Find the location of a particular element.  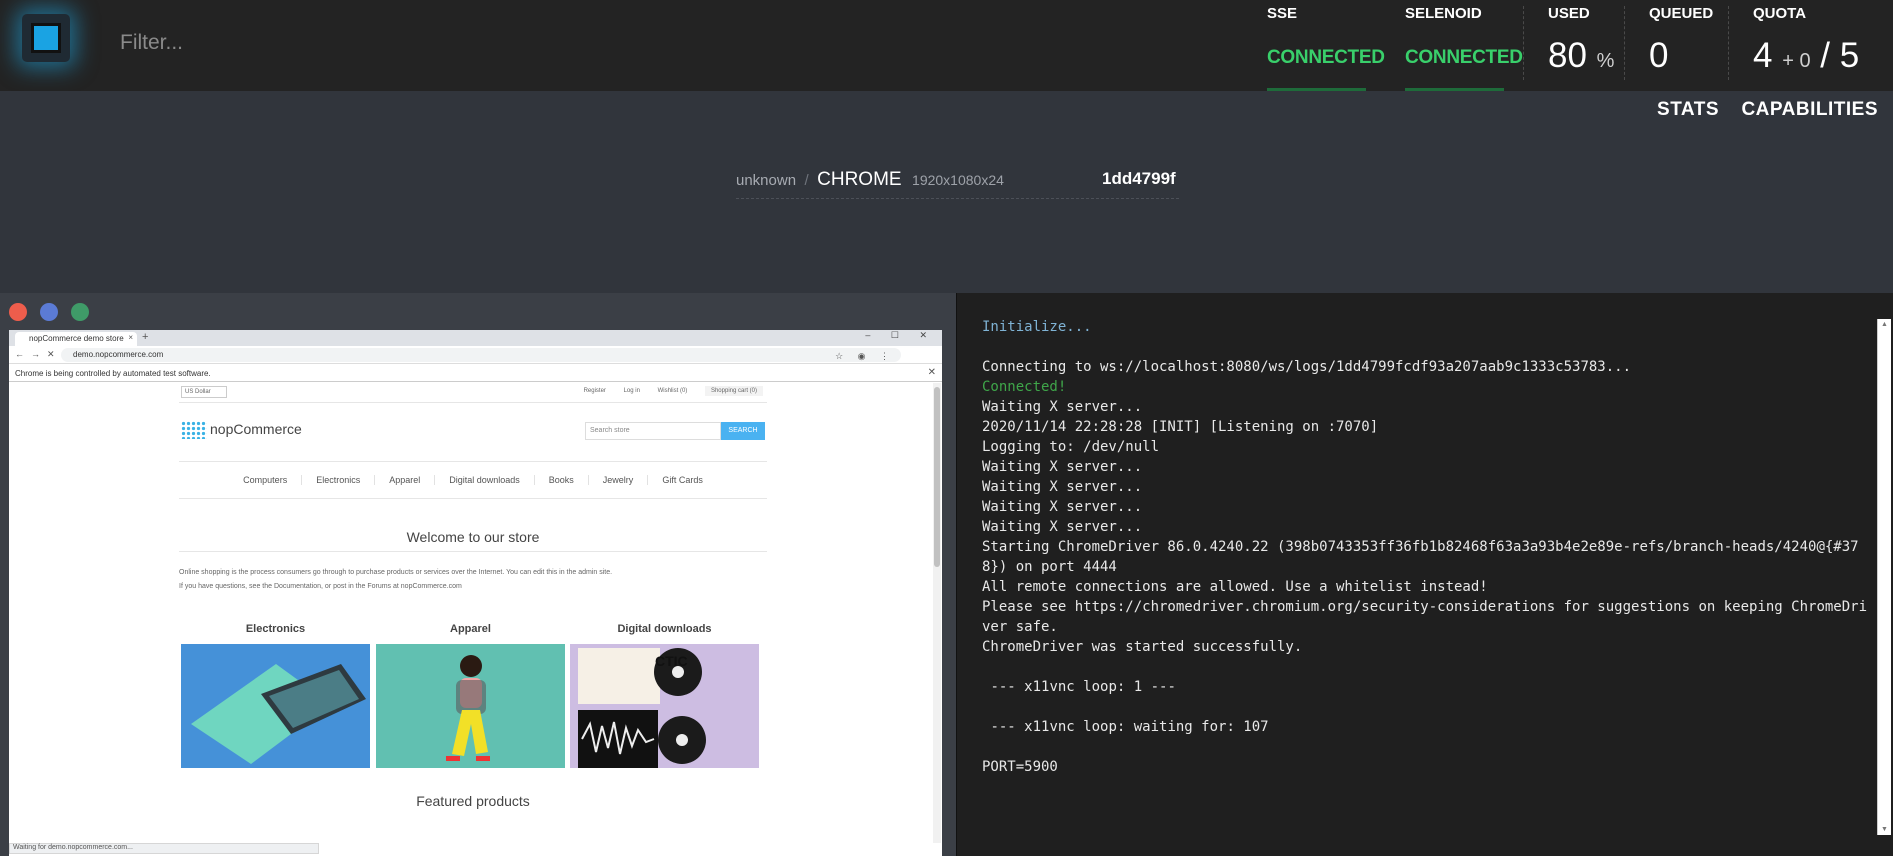

menu-books: Books is located at coordinates (561, 480).